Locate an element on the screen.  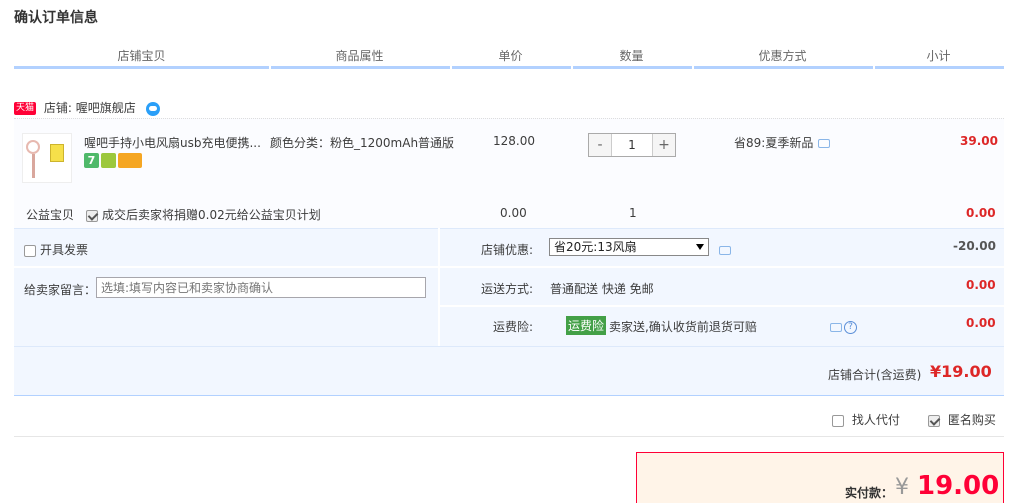
help-icon: ? is located at coordinates (850, 327).